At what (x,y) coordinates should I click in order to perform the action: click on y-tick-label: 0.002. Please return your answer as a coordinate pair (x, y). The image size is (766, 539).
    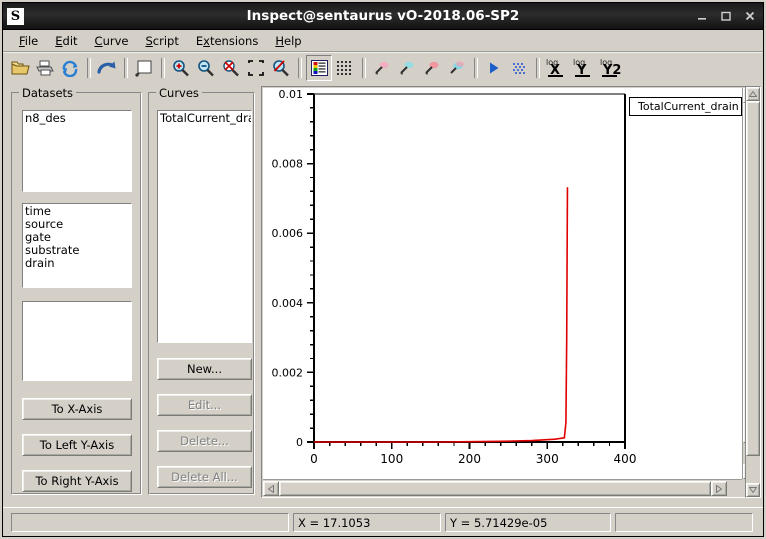
    Looking at the image, I should click on (288, 372).